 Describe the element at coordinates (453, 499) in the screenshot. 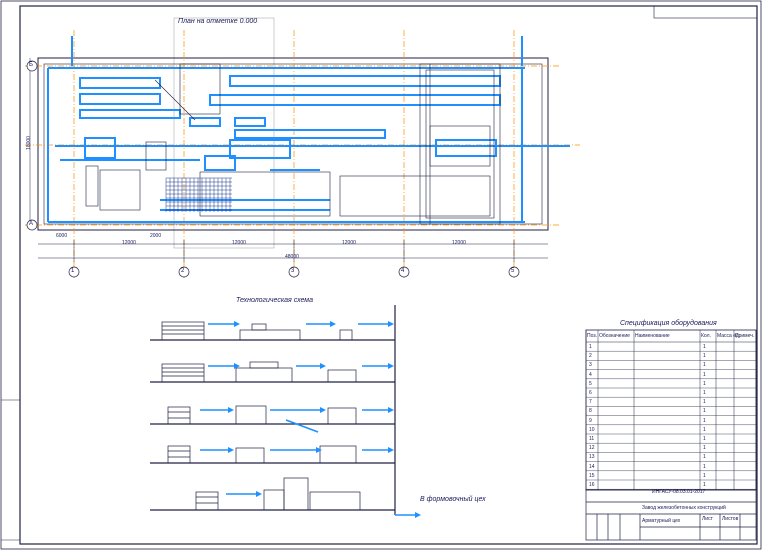

I see `exit-label: В формовочный цех` at that location.